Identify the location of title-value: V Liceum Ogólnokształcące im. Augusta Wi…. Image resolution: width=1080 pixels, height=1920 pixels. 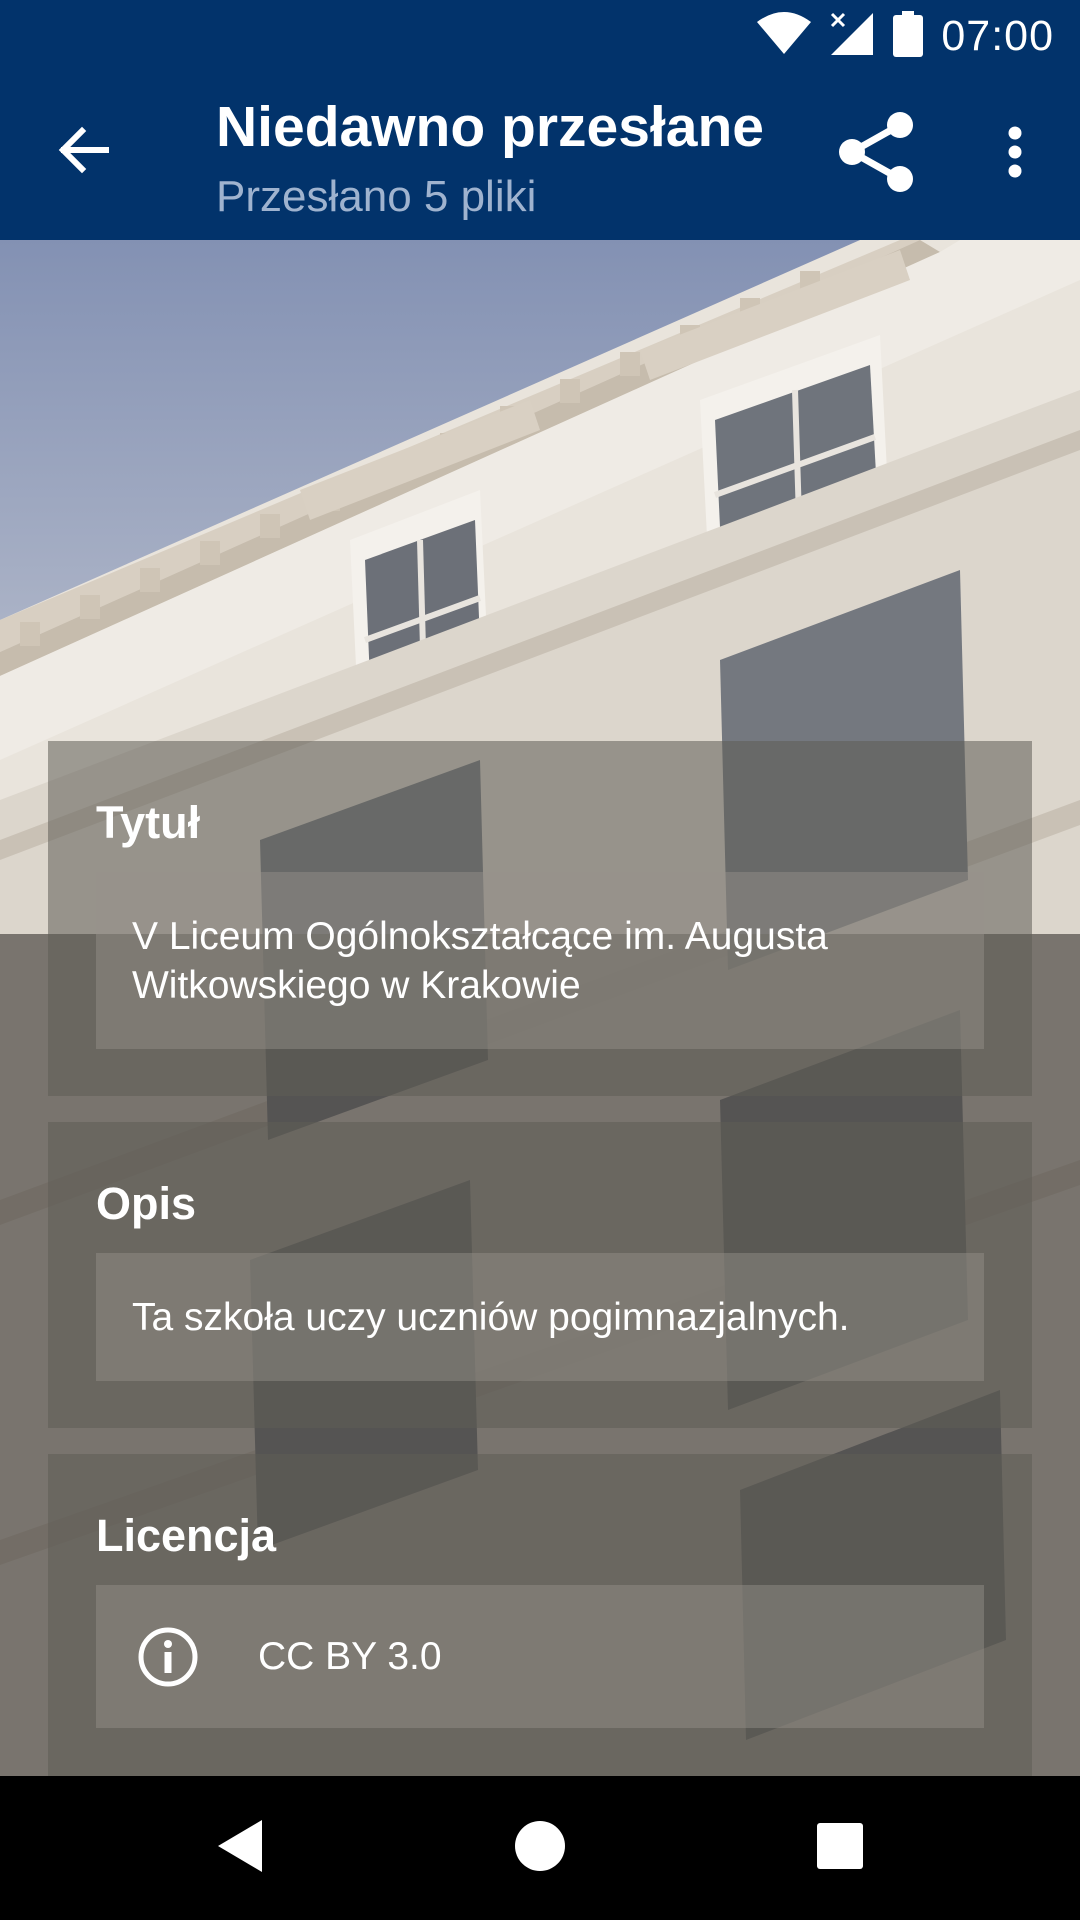
(480, 961).